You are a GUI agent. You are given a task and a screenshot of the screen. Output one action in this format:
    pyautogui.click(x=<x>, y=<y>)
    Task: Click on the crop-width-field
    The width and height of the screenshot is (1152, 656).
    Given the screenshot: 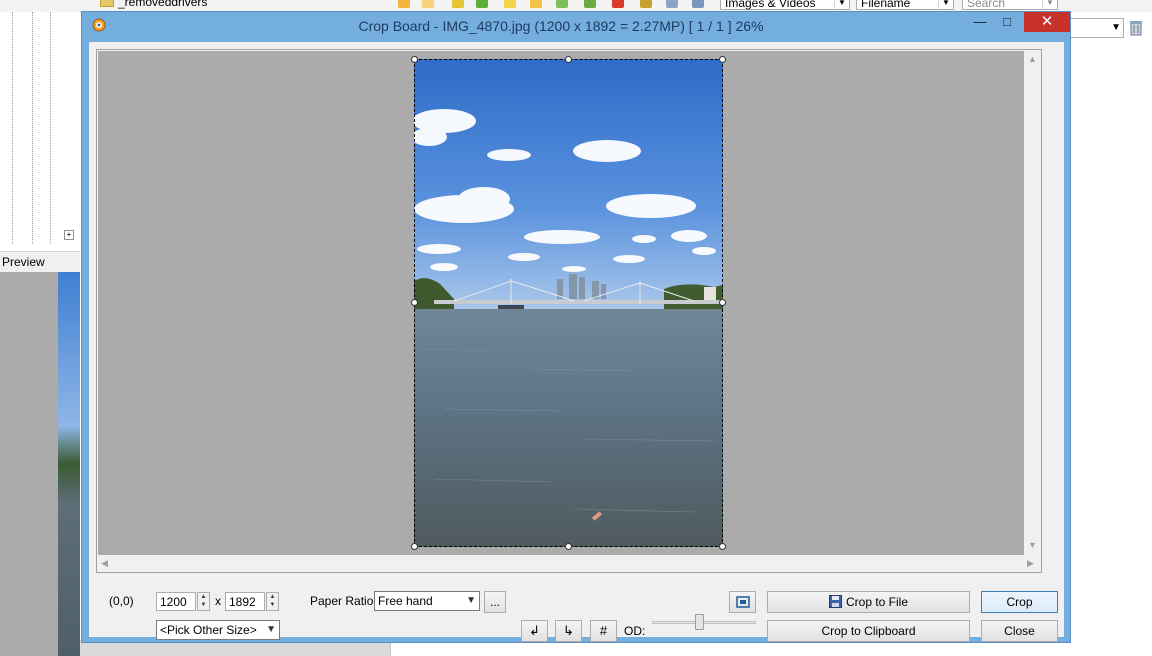 What is the action you would take?
    pyautogui.click(x=176, y=601)
    